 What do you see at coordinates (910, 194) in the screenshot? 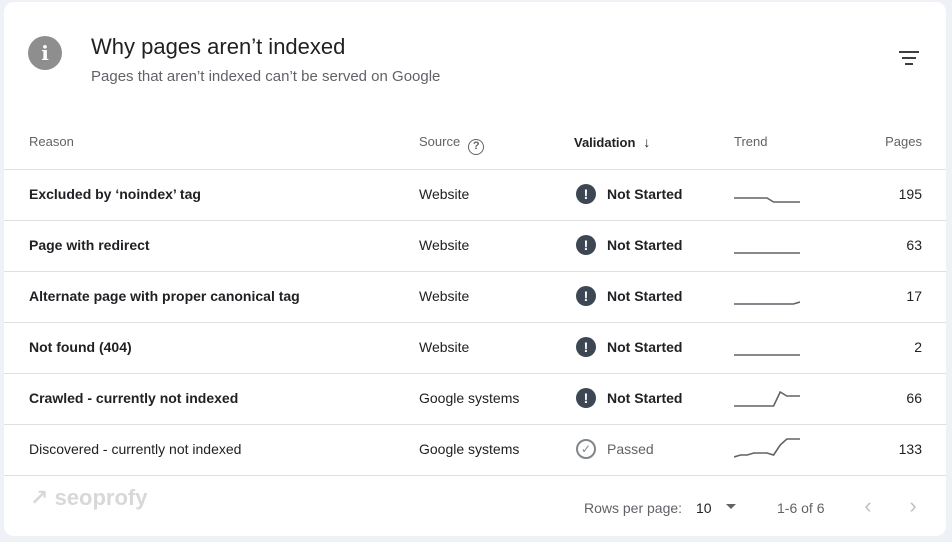
I see `row-pages: 195` at bounding box center [910, 194].